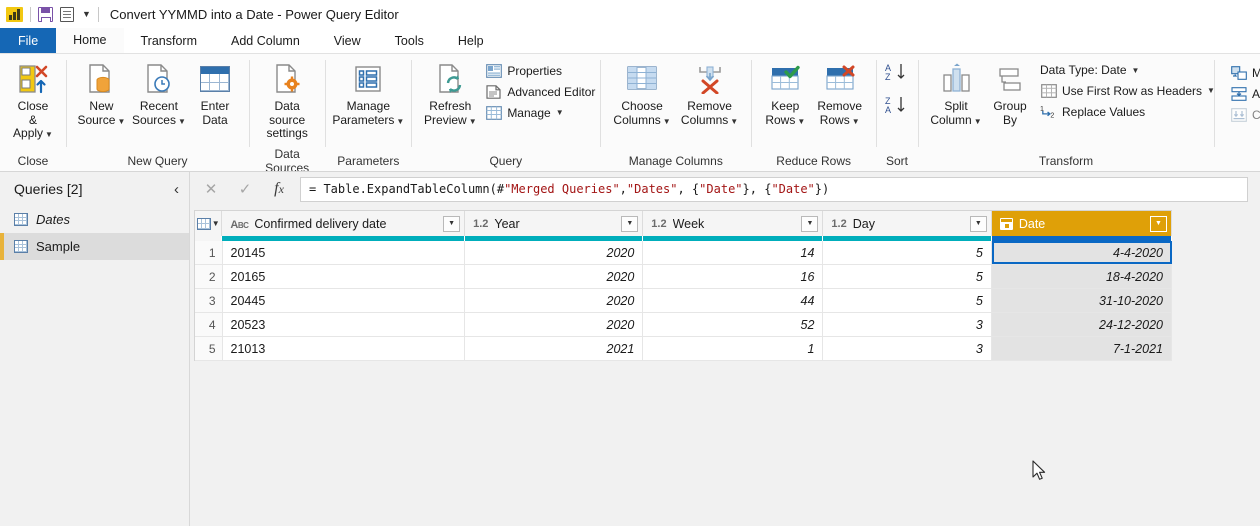 Image resolution: width=1260 pixels, height=526 pixels. I want to click on combine-files-button: C, so click(1243, 114).